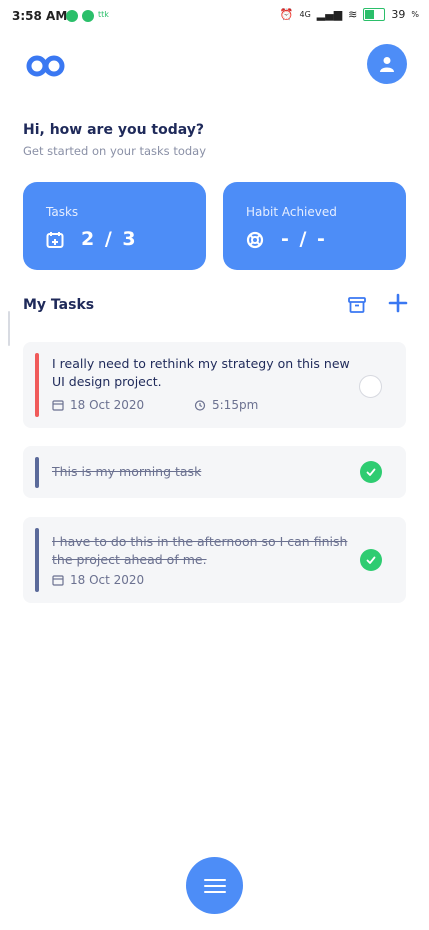  Describe the element at coordinates (305, 14) in the screenshot. I see `network-label: 4G` at that location.